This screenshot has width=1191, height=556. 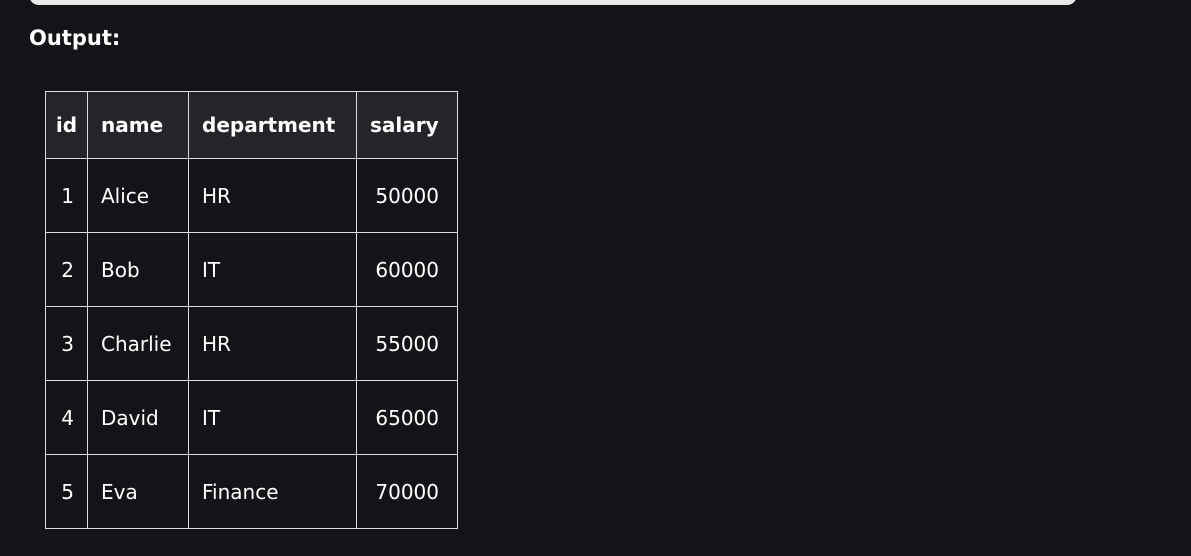 What do you see at coordinates (138, 269) in the screenshot?
I see `cell-name: Bob` at bounding box center [138, 269].